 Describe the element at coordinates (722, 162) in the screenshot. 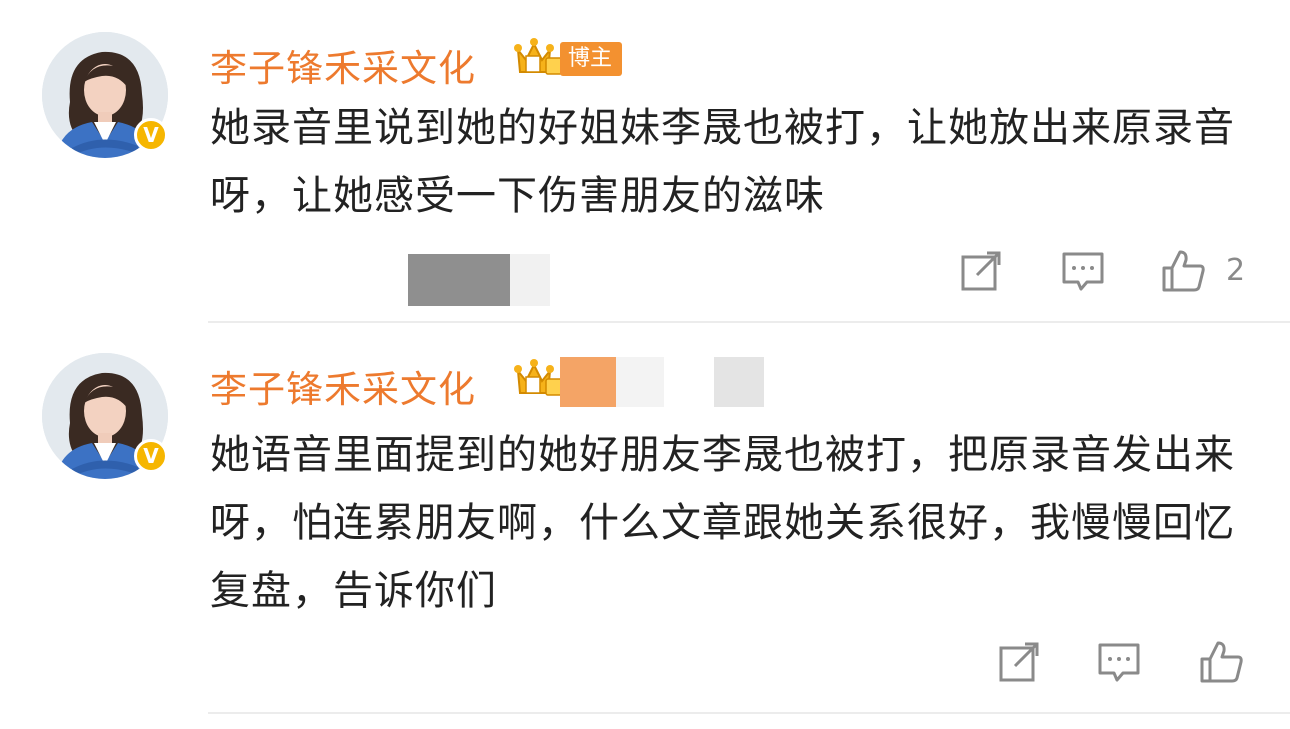

I see `comment-text: 她录音里说到她的好姐妹李晟也被打，让她放出来原录音呀，让她感受一下伤害朋友的滋味` at that location.